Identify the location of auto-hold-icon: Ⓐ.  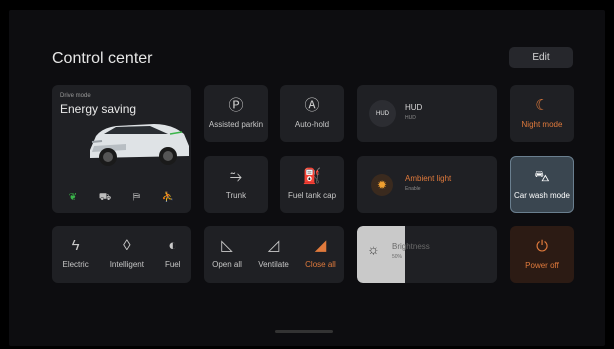
(312, 105).